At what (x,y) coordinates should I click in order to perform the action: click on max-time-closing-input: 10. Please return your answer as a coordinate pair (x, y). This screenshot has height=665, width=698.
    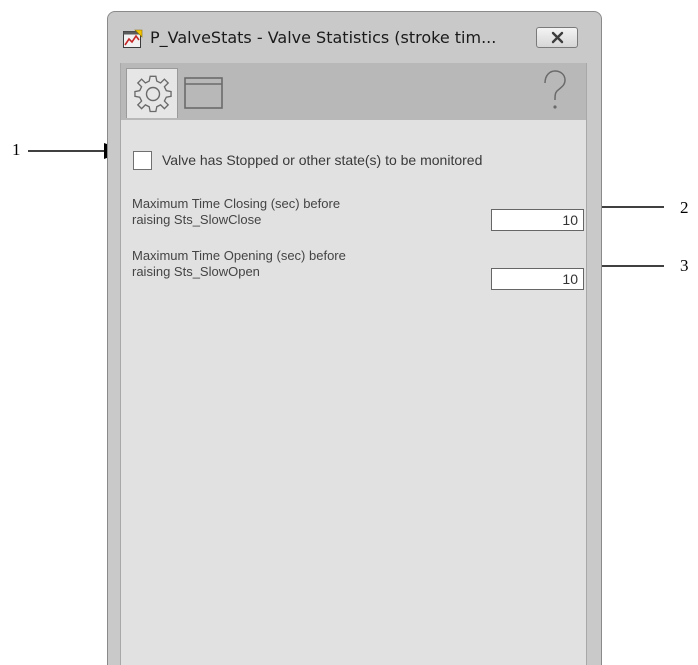
    Looking at the image, I should click on (537, 220).